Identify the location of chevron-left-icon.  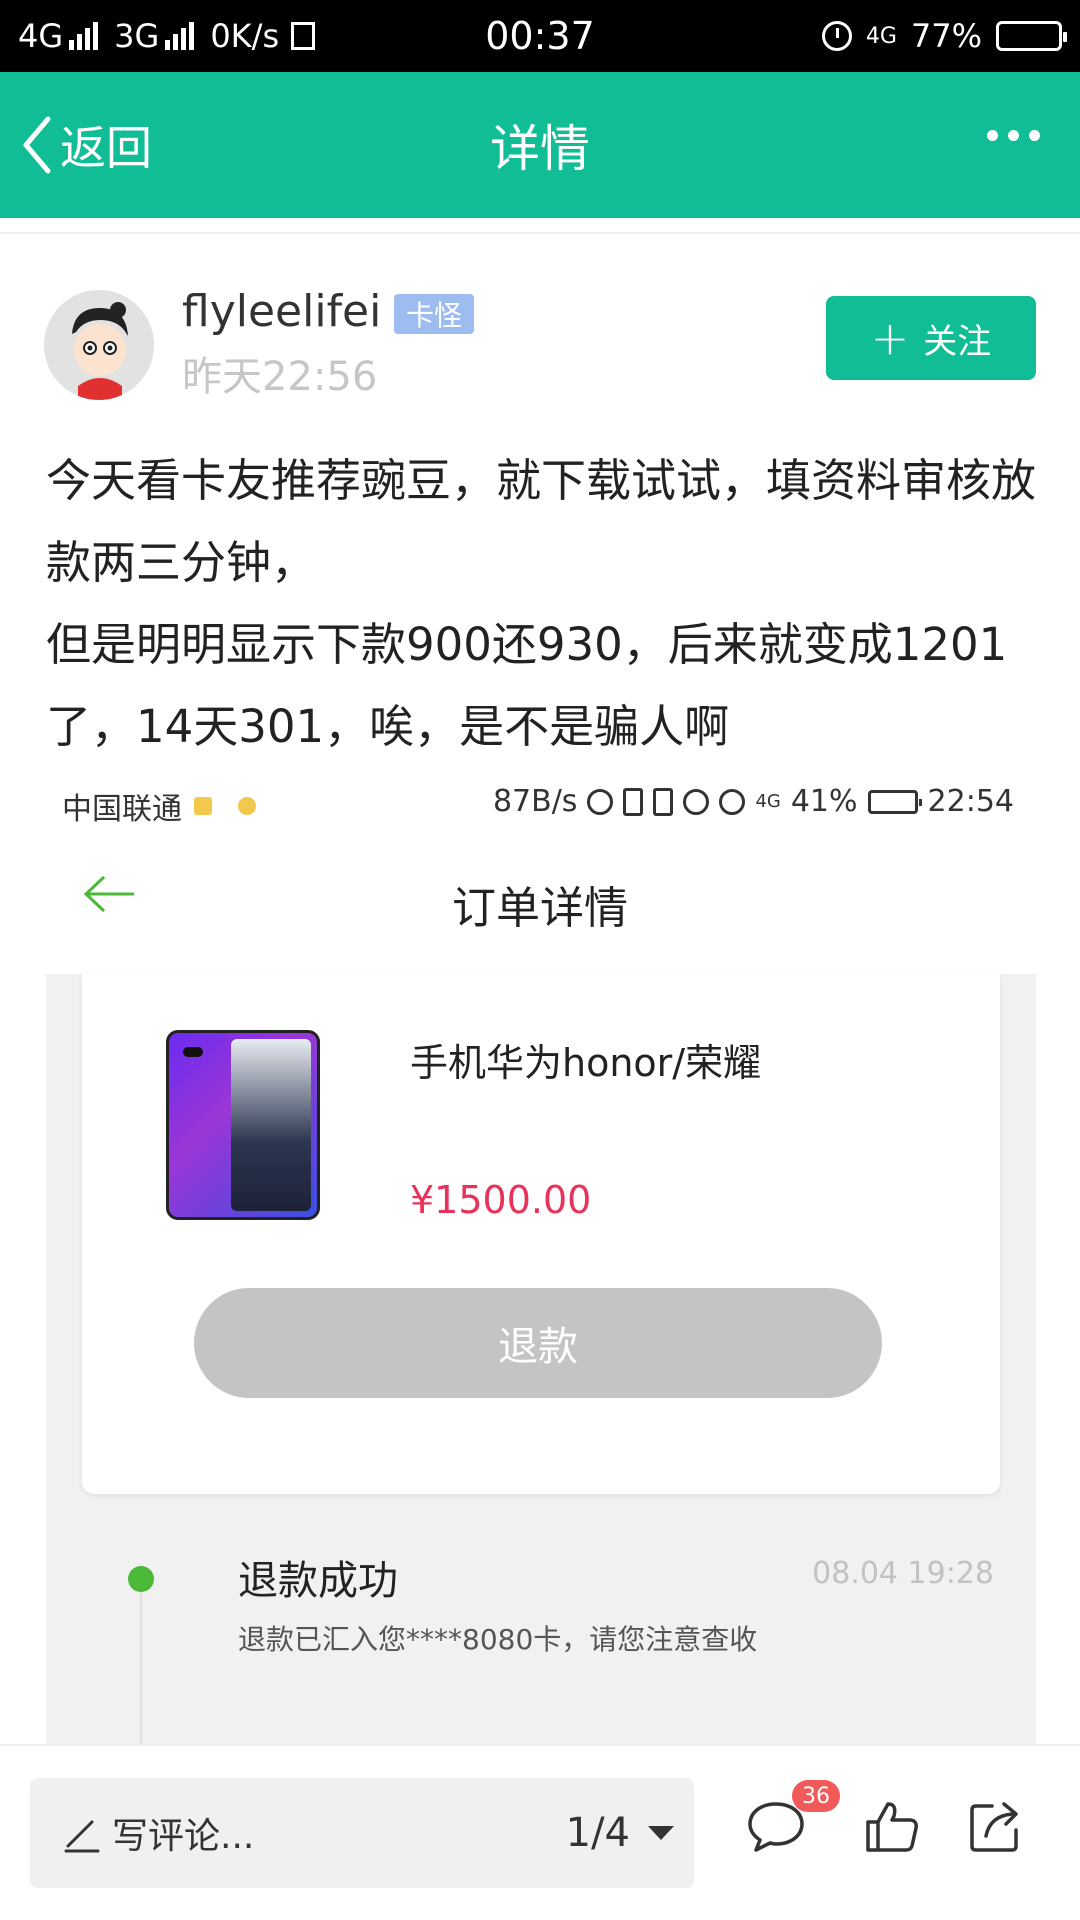
(37, 145).